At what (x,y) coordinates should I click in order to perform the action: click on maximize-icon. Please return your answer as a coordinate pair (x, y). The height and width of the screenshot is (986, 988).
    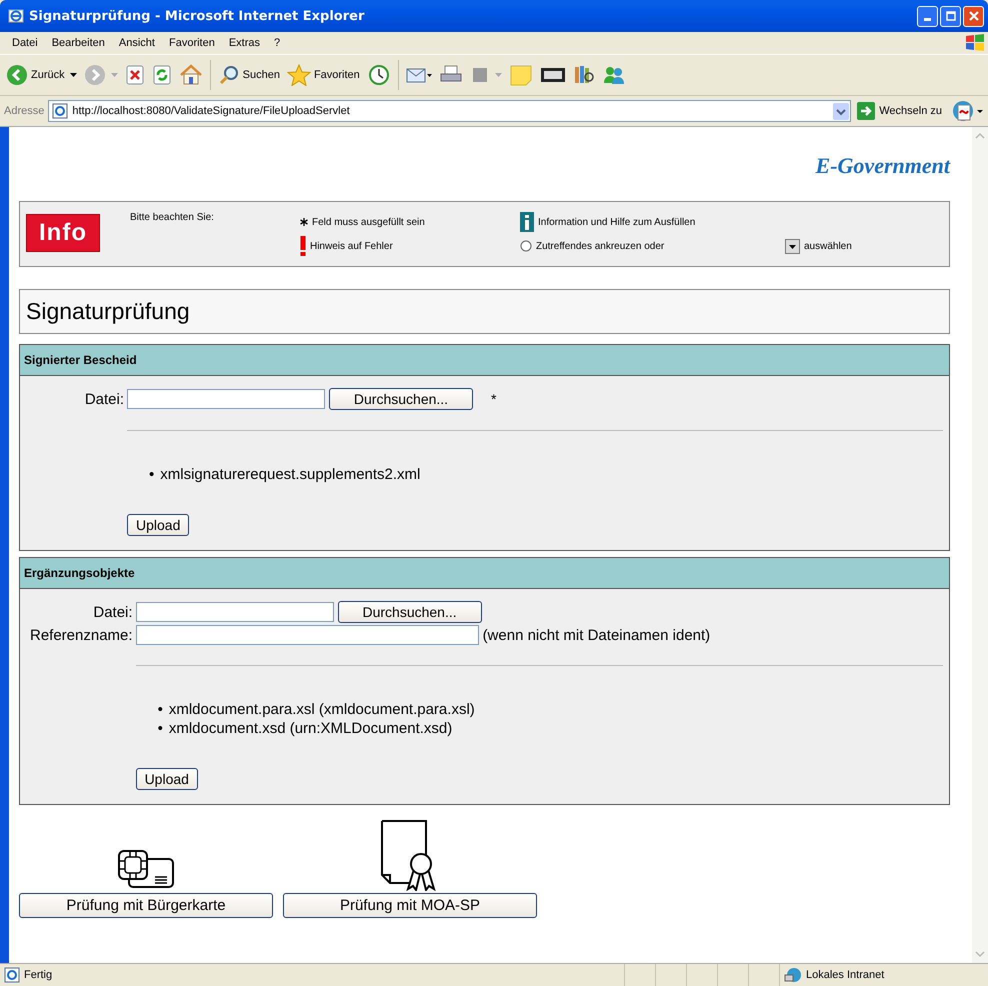
    Looking at the image, I should click on (951, 16).